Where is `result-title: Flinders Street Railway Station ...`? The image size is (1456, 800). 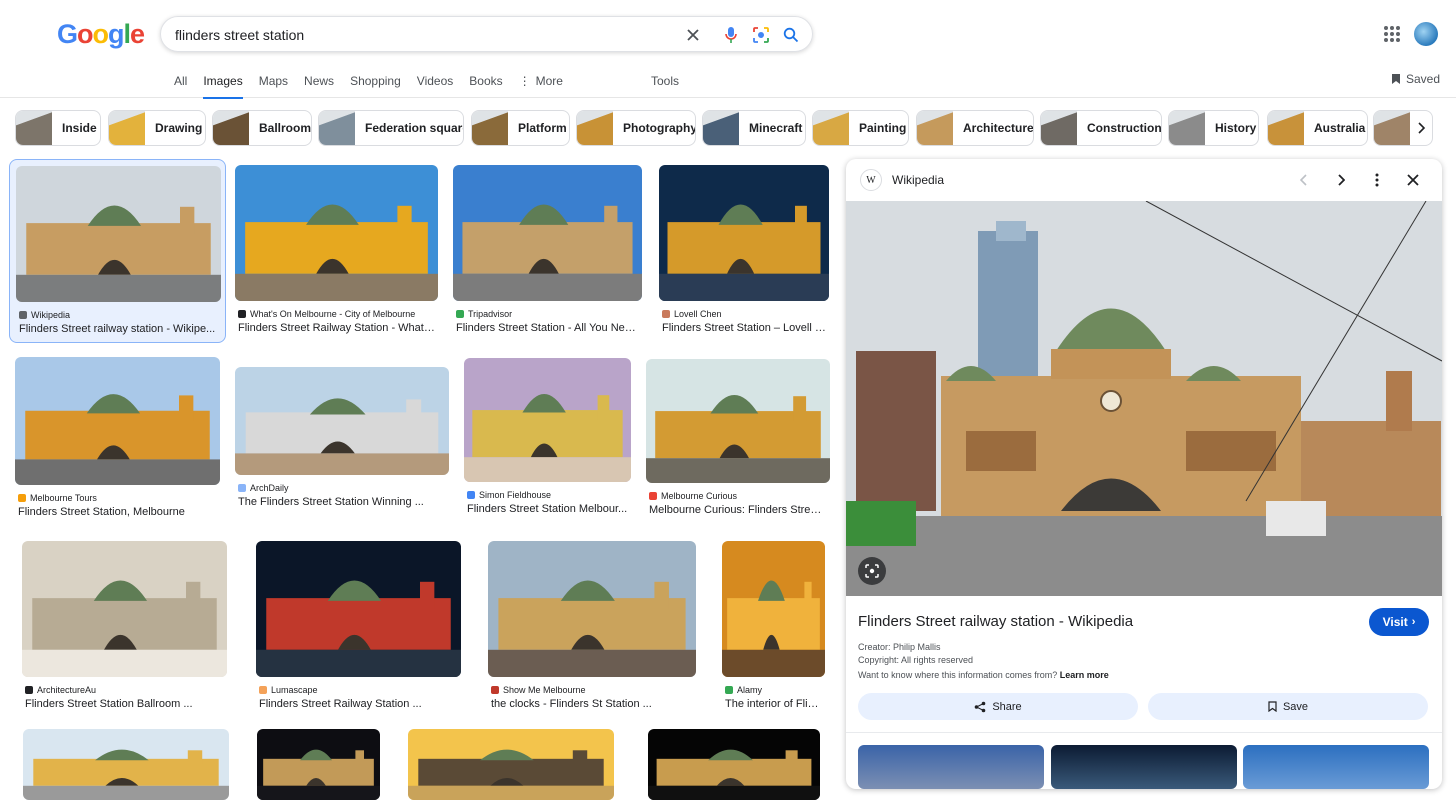
result-title: Flinders Street Railway Station ... is located at coordinates (358, 704).